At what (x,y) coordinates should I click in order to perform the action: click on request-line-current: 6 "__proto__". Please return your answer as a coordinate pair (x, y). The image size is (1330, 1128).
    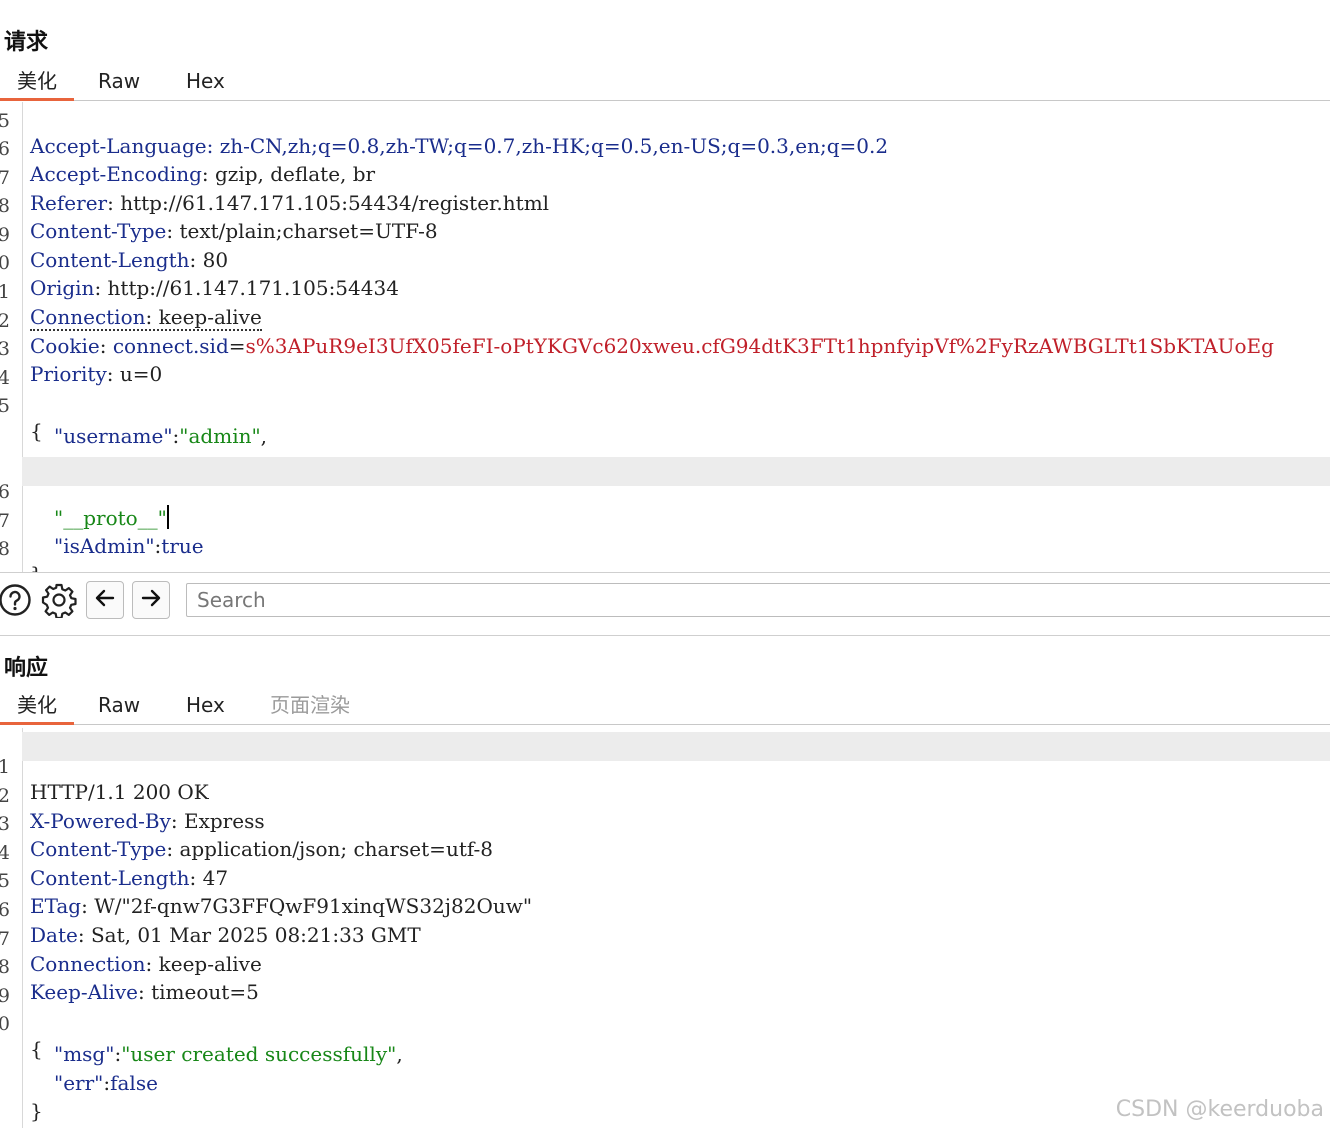
    Looking at the image, I should click on (665, 493).